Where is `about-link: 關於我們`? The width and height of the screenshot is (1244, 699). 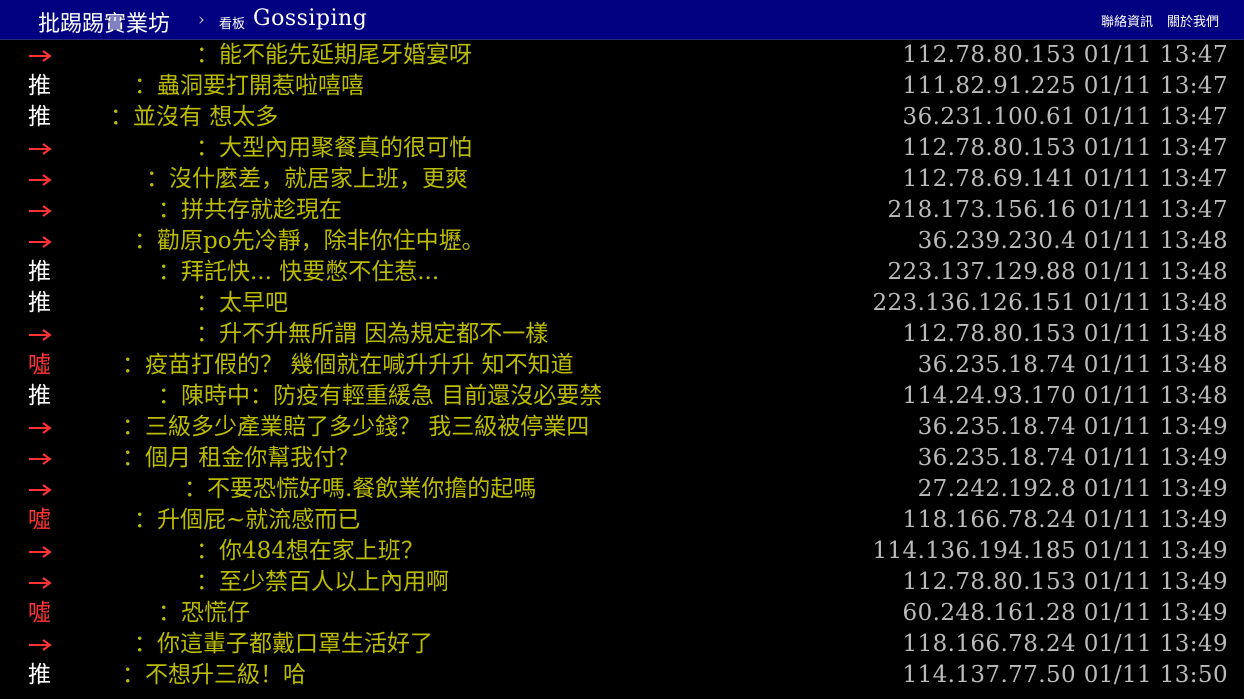 about-link: 關於我們 is located at coordinates (1193, 20).